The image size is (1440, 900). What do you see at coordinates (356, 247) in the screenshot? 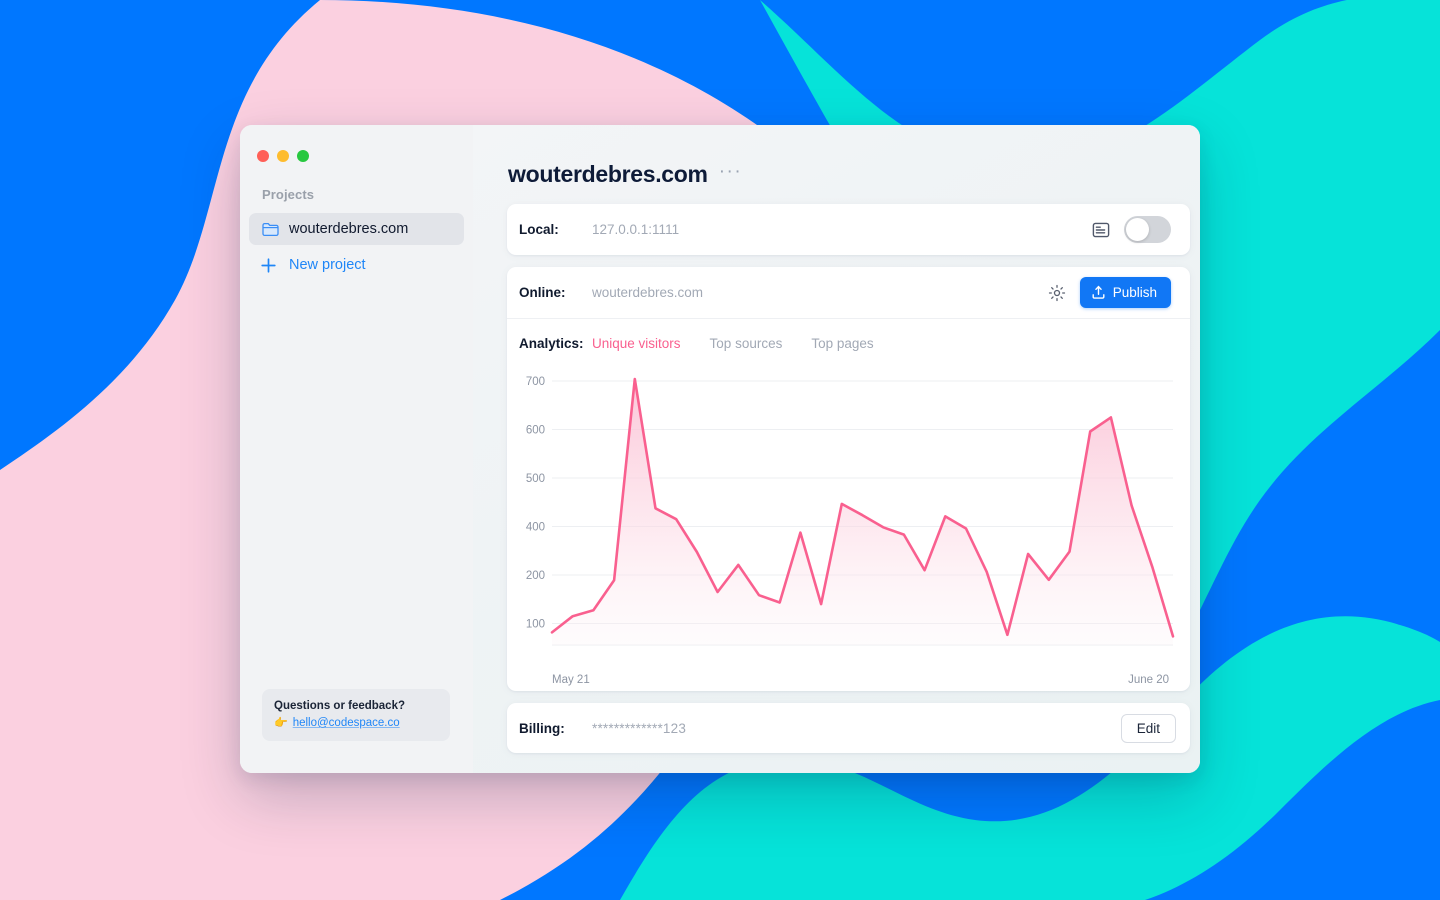
I see `project-list: wouterdebres.com New project` at bounding box center [356, 247].